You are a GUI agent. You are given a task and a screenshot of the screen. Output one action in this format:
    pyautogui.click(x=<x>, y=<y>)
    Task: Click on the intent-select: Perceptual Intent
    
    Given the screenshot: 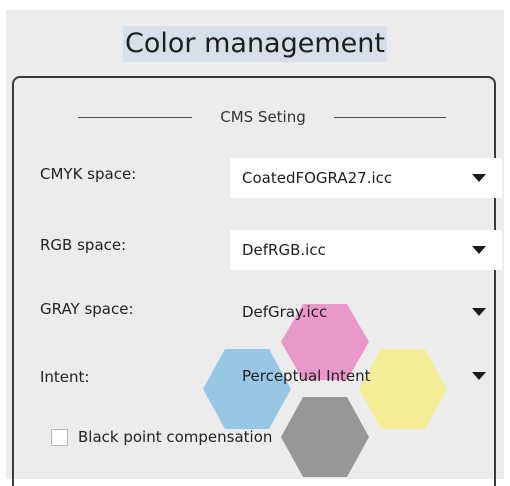 What is the action you would take?
    pyautogui.click(x=366, y=376)
    